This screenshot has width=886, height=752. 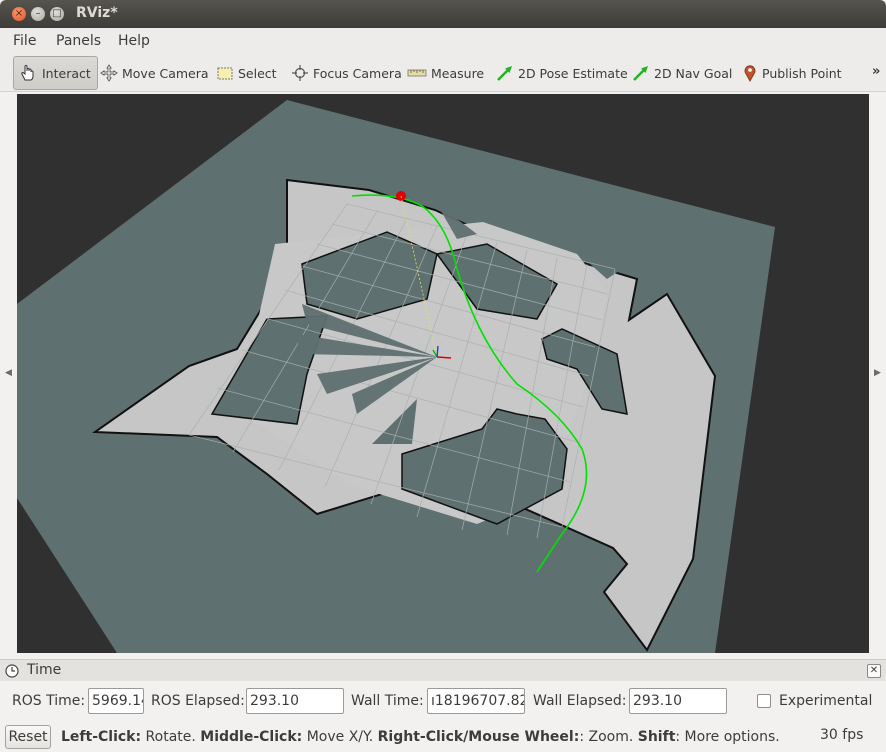 I want to click on tool-label: Move Camera, so click(x=165, y=73).